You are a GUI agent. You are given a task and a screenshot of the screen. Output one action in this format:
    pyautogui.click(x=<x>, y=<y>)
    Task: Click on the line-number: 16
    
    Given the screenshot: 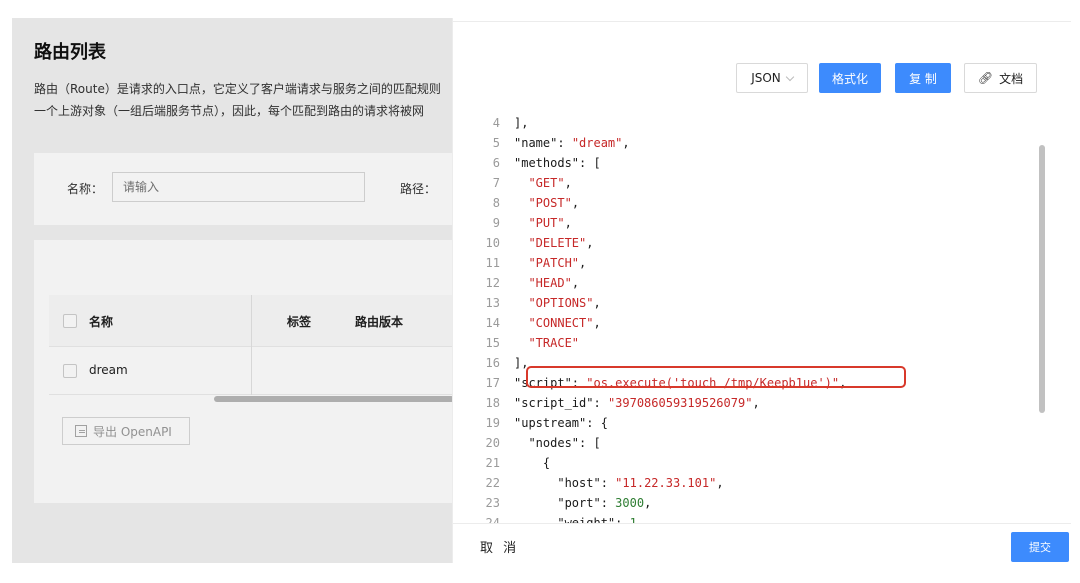 What is the action you would take?
    pyautogui.click(x=492, y=363)
    